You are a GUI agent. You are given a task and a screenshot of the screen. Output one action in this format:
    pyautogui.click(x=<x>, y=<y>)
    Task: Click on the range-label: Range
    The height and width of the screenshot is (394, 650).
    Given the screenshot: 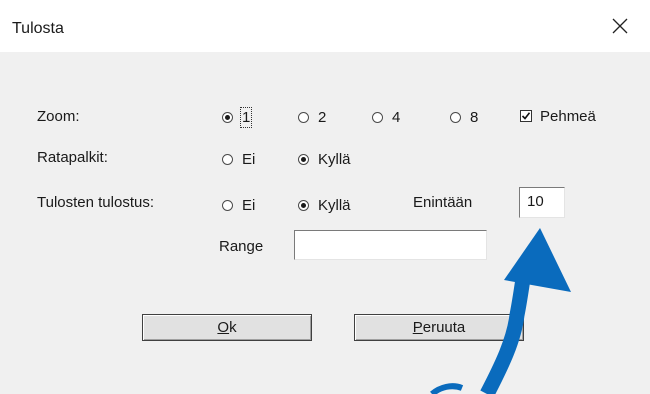 What is the action you would take?
    pyautogui.click(x=241, y=246)
    